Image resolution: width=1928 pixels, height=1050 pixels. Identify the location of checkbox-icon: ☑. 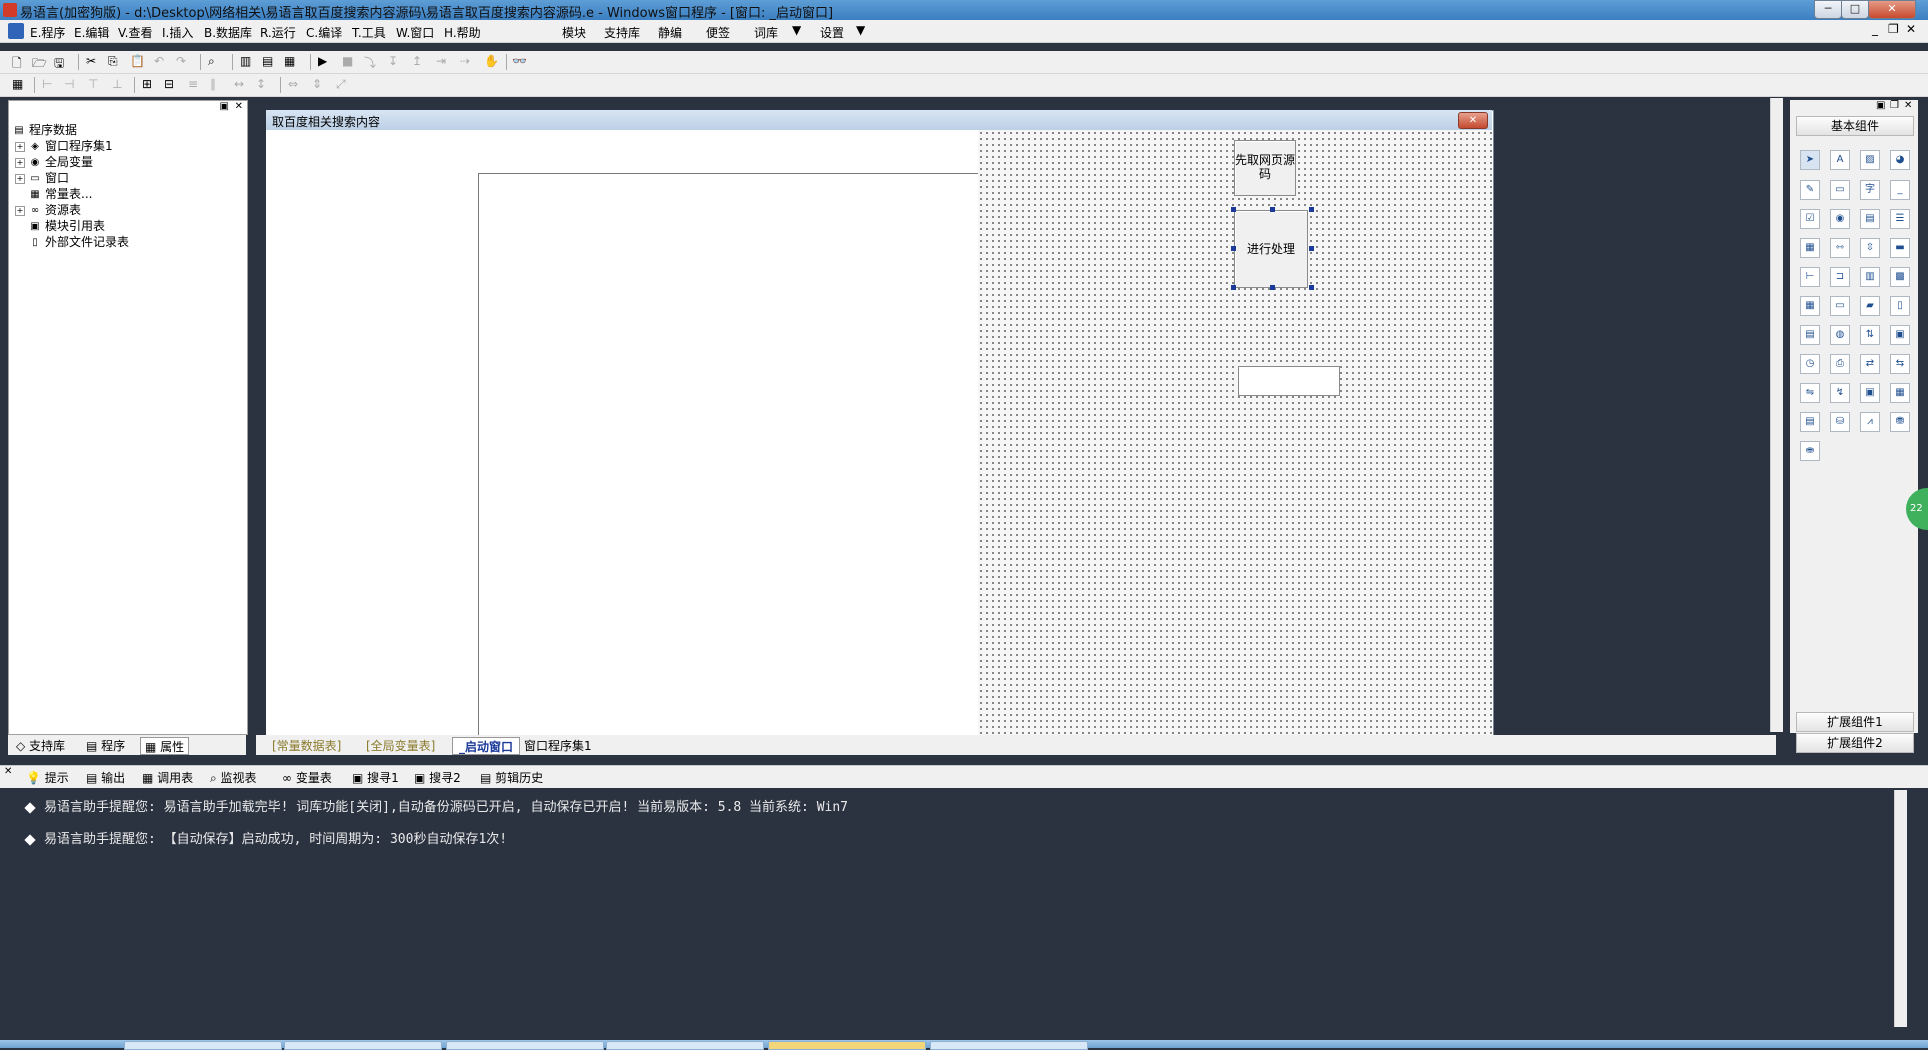
(1810, 219).